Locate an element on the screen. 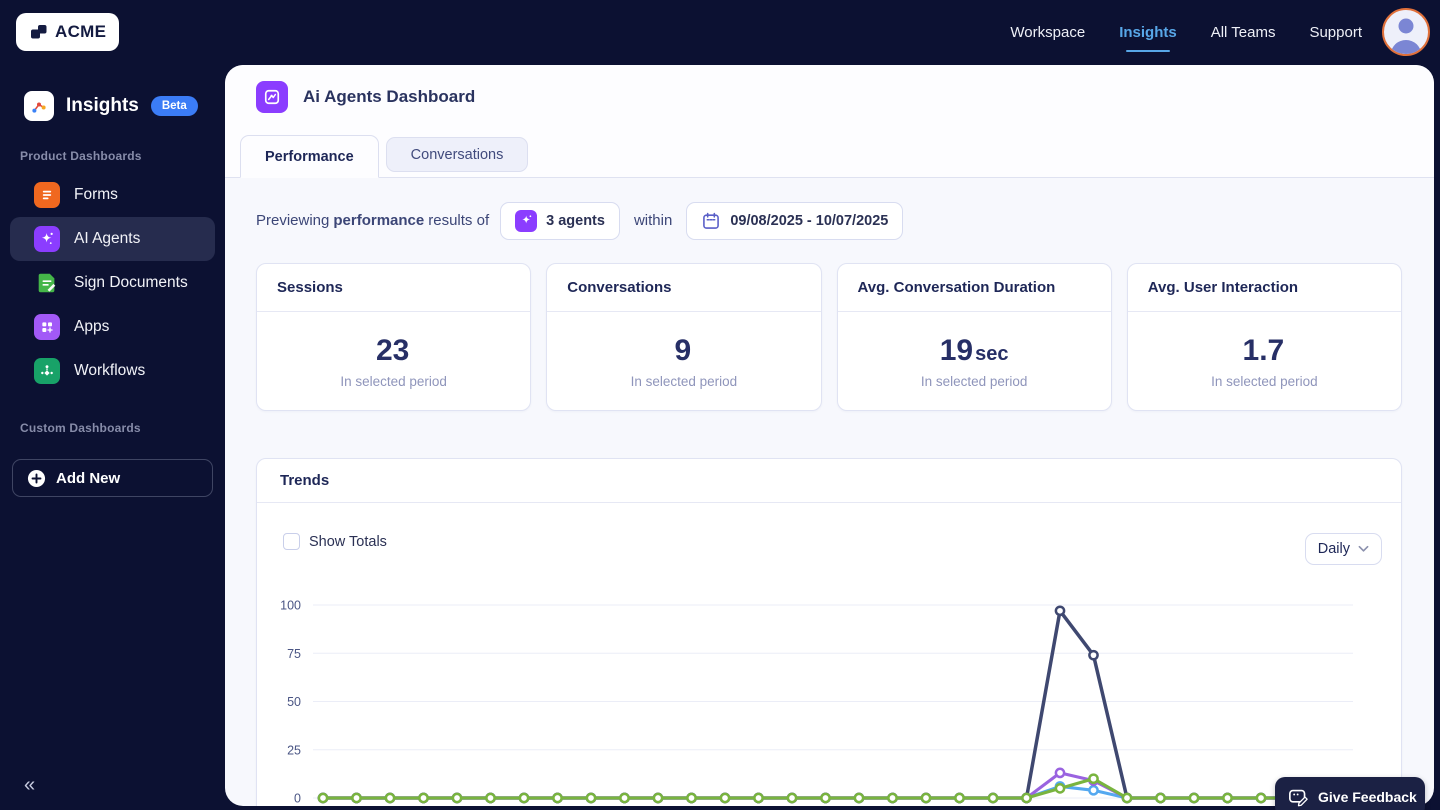 The width and height of the screenshot is (1440, 810). sidebar-item-forms: Forms is located at coordinates (112, 195).